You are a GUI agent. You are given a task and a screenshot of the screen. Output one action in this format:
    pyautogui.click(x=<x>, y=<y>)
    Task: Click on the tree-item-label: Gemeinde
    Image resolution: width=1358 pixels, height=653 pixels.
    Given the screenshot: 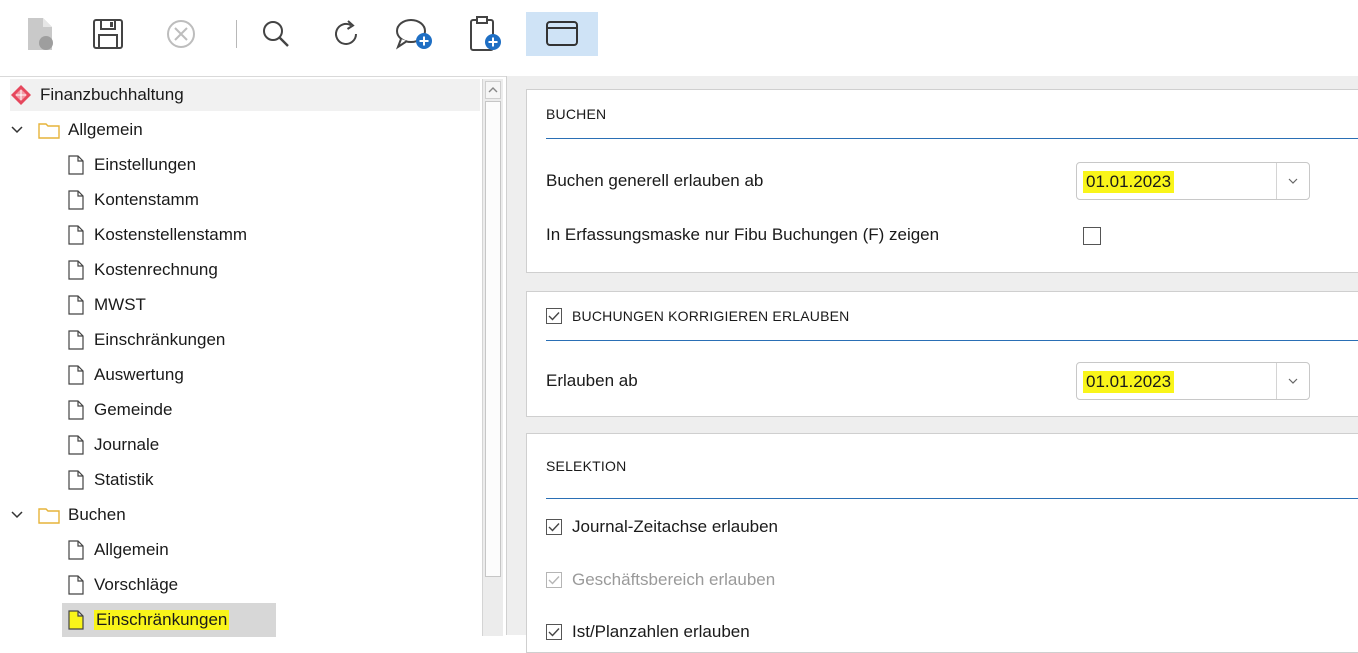 What is the action you would take?
    pyautogui.click(x=133, y=409)
    